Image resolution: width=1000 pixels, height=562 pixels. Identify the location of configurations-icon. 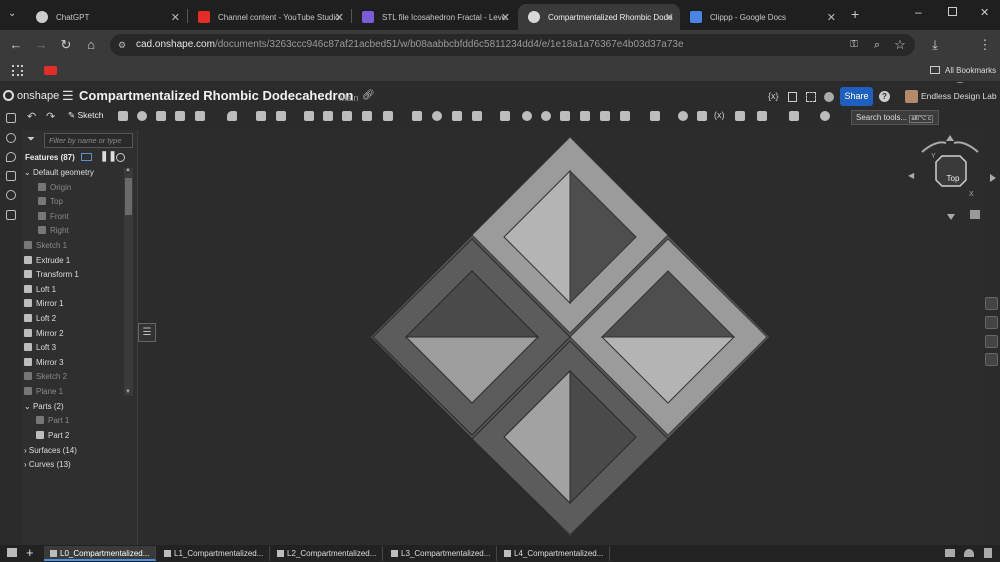
(740, 116).